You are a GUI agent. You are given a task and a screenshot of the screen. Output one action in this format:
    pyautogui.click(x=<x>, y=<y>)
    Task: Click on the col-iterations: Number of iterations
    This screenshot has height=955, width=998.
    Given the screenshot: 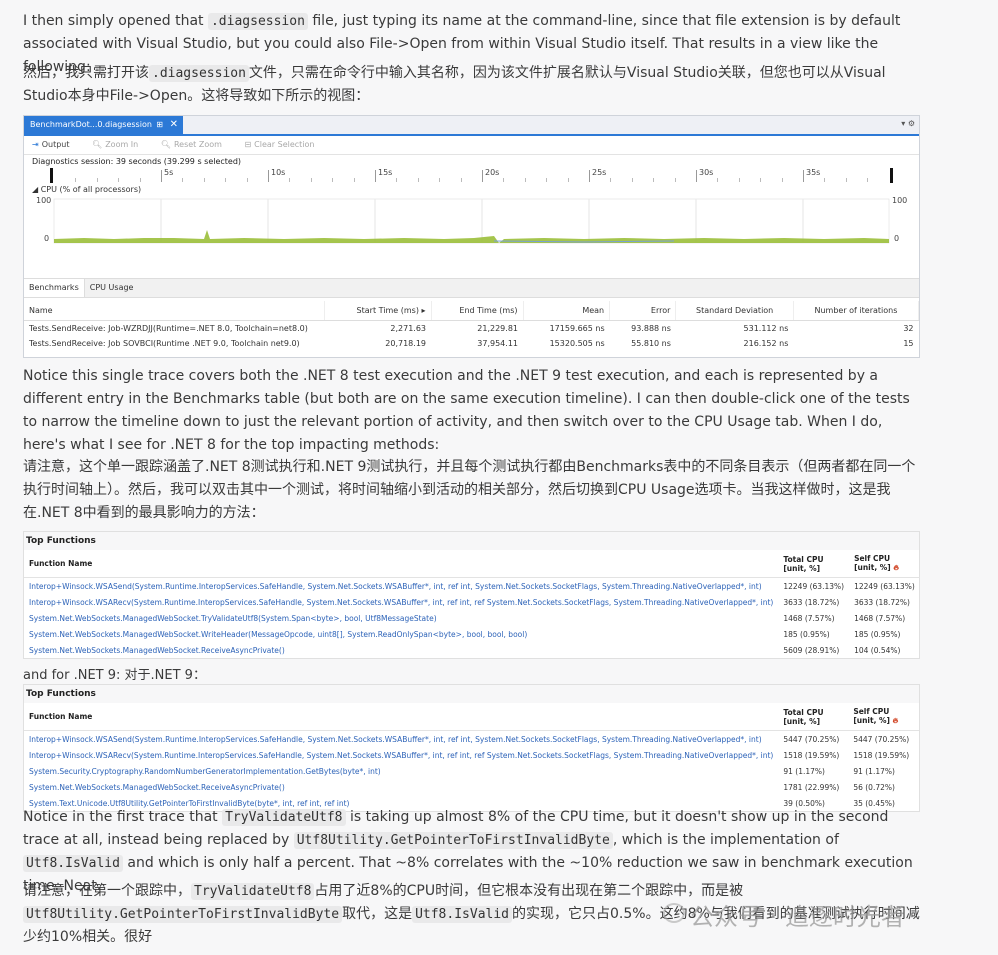 What is the action you would take?
    pyautogui.click(x=856, y=311)
    